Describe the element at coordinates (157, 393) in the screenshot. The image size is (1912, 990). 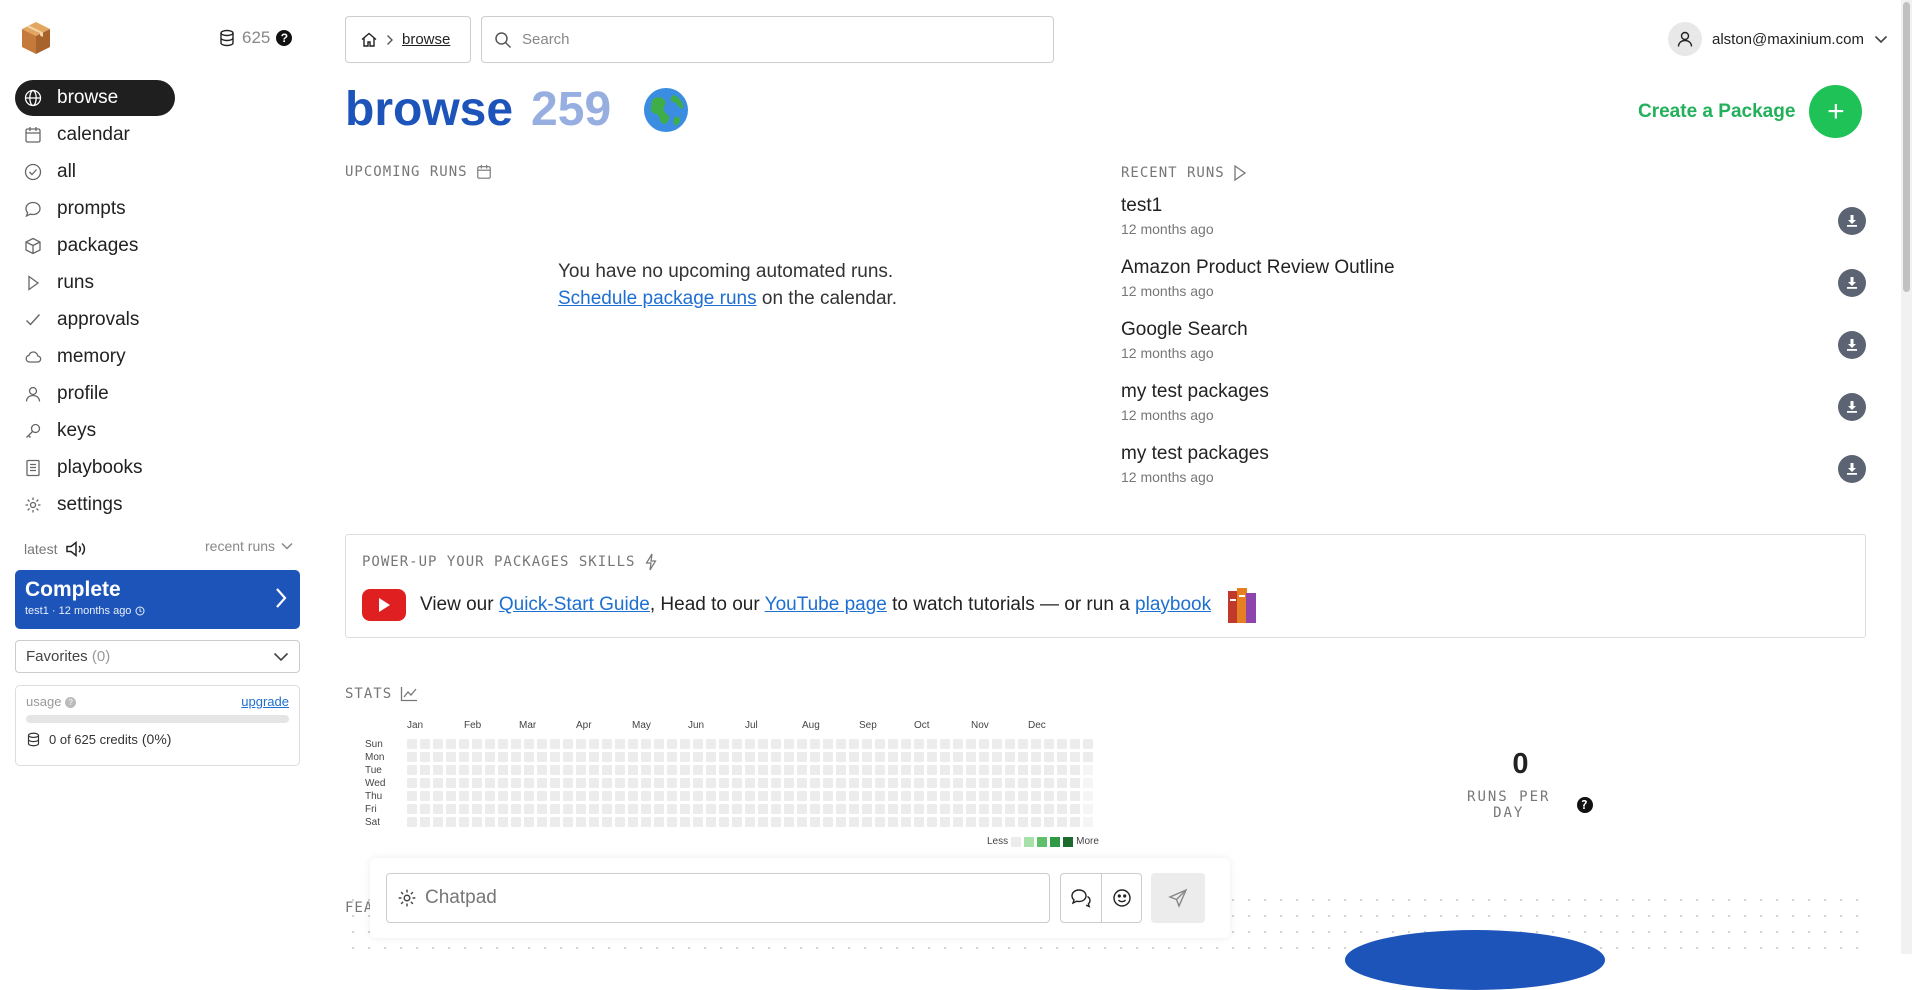
I see `sidebar-item-profile: profile` at that location.